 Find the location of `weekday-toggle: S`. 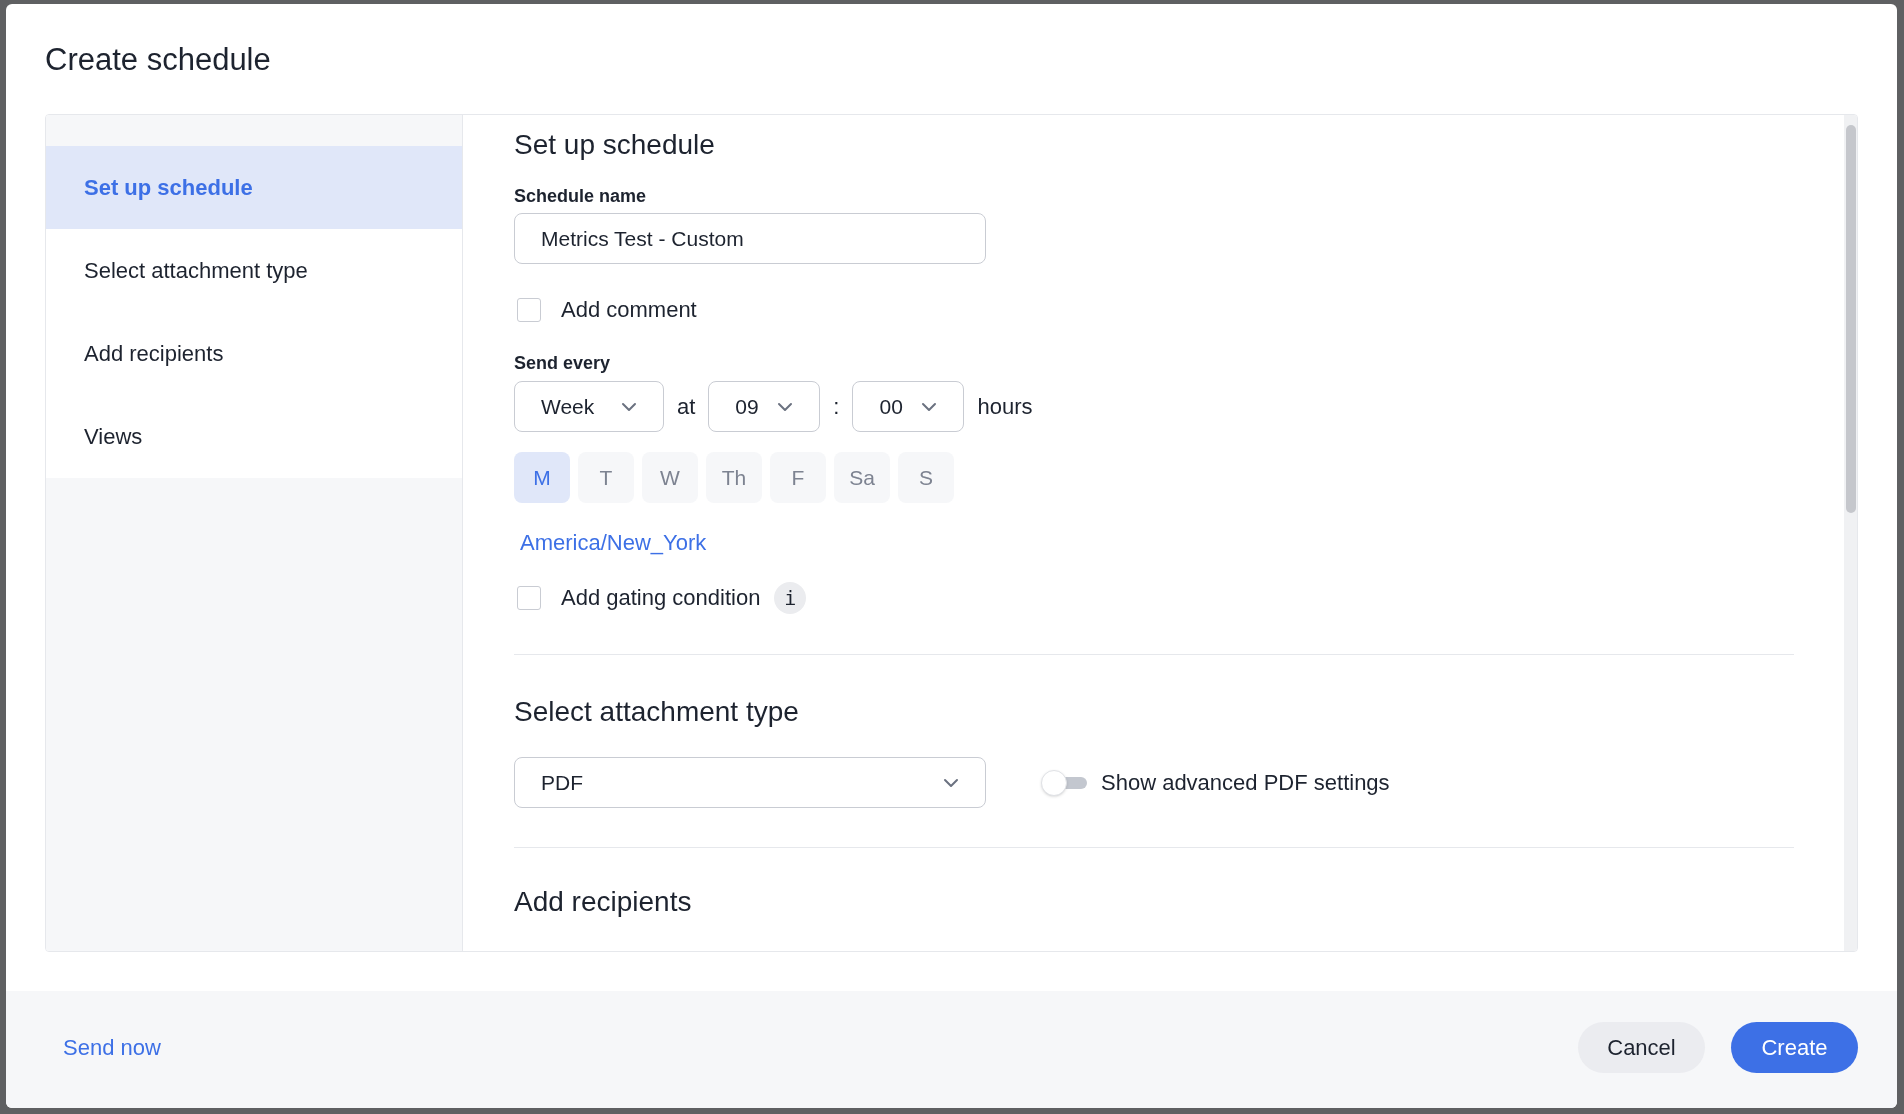

weekday-toggle: S is located at coordinates (926, 477).